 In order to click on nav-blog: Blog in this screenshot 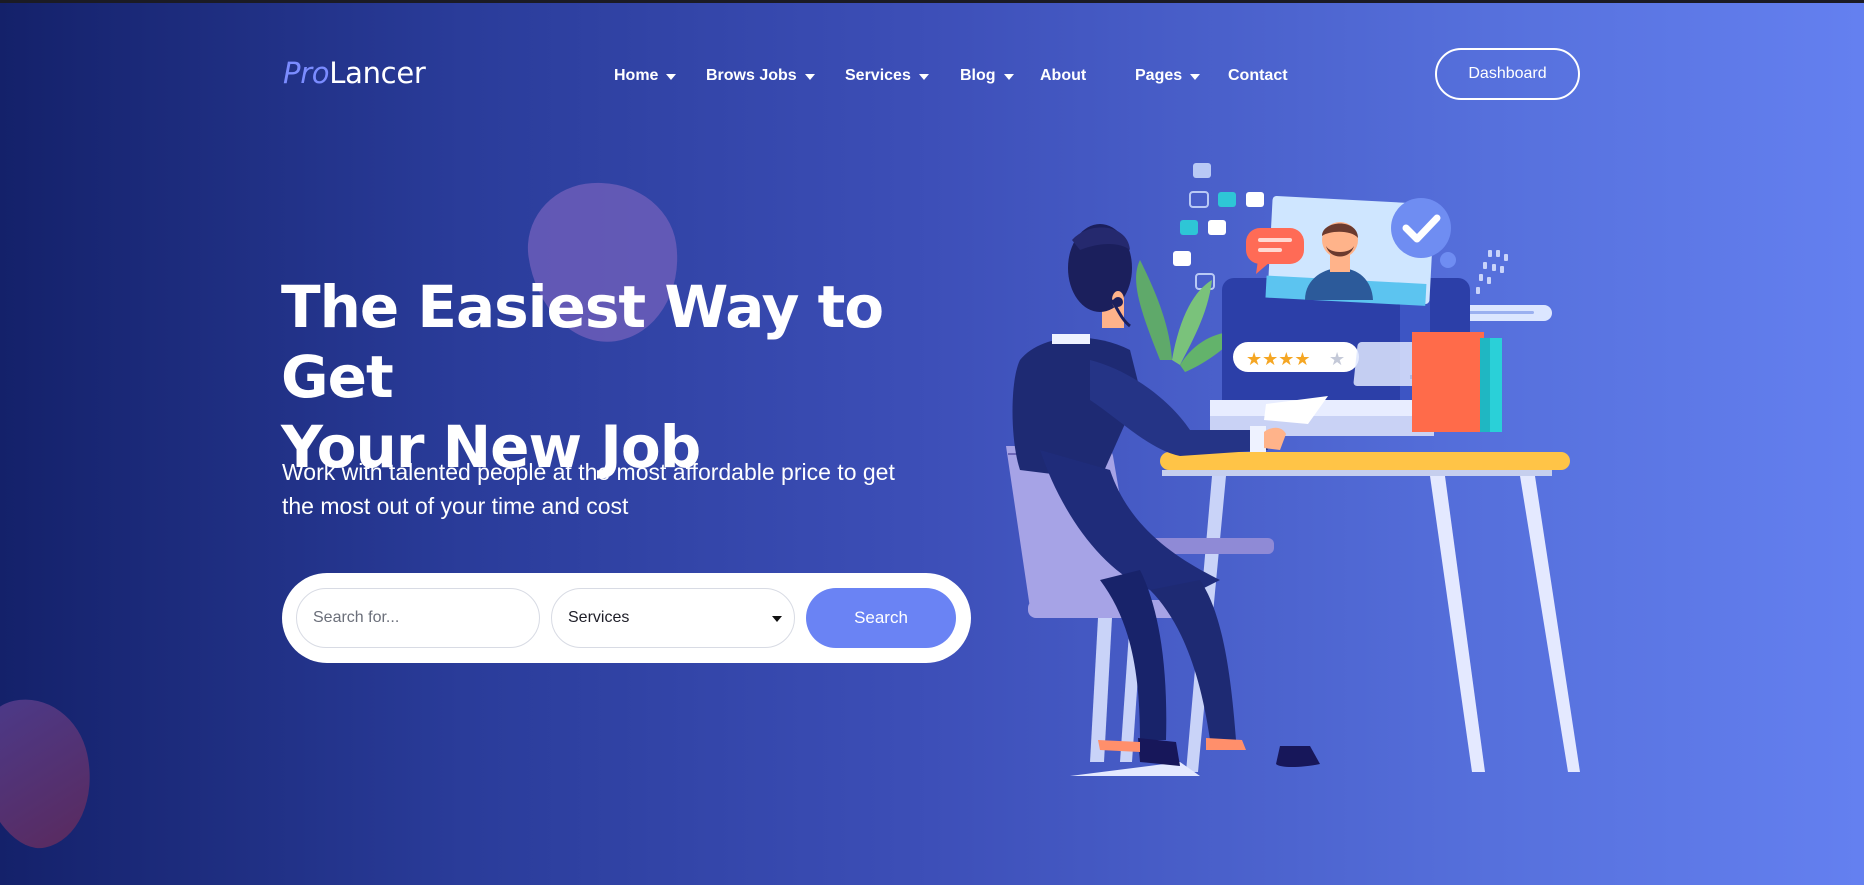, I will do `click(987, 76)`.